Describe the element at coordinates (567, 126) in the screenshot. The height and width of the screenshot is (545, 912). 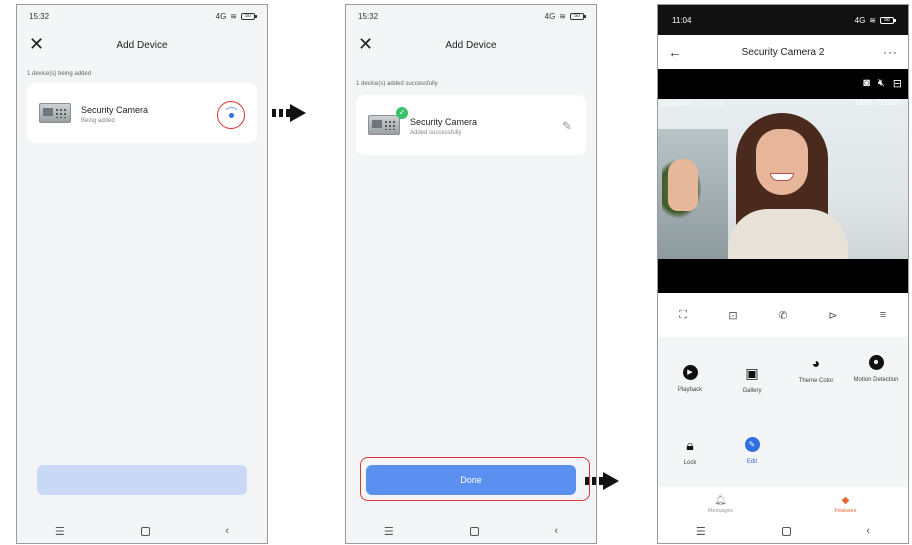
I see `edit-pencil-icon: ✎` at that location.